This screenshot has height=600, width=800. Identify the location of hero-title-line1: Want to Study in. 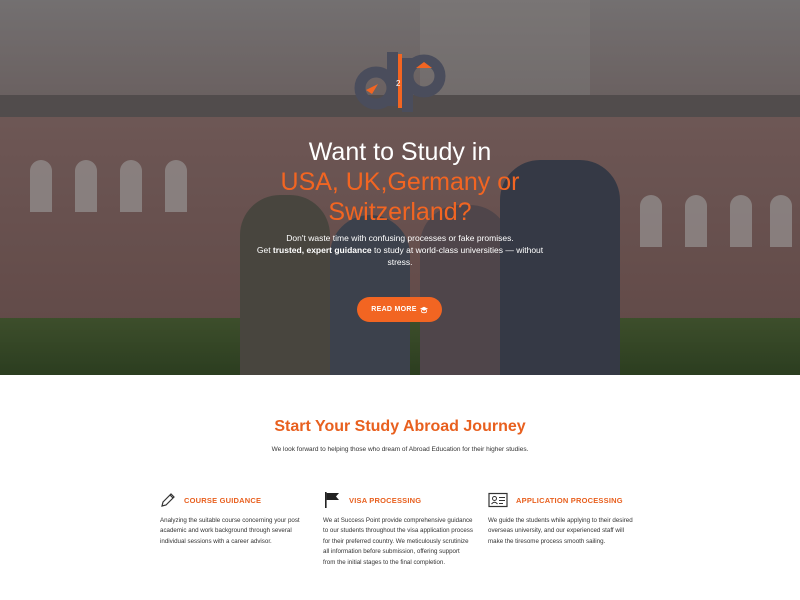
(400, 152).